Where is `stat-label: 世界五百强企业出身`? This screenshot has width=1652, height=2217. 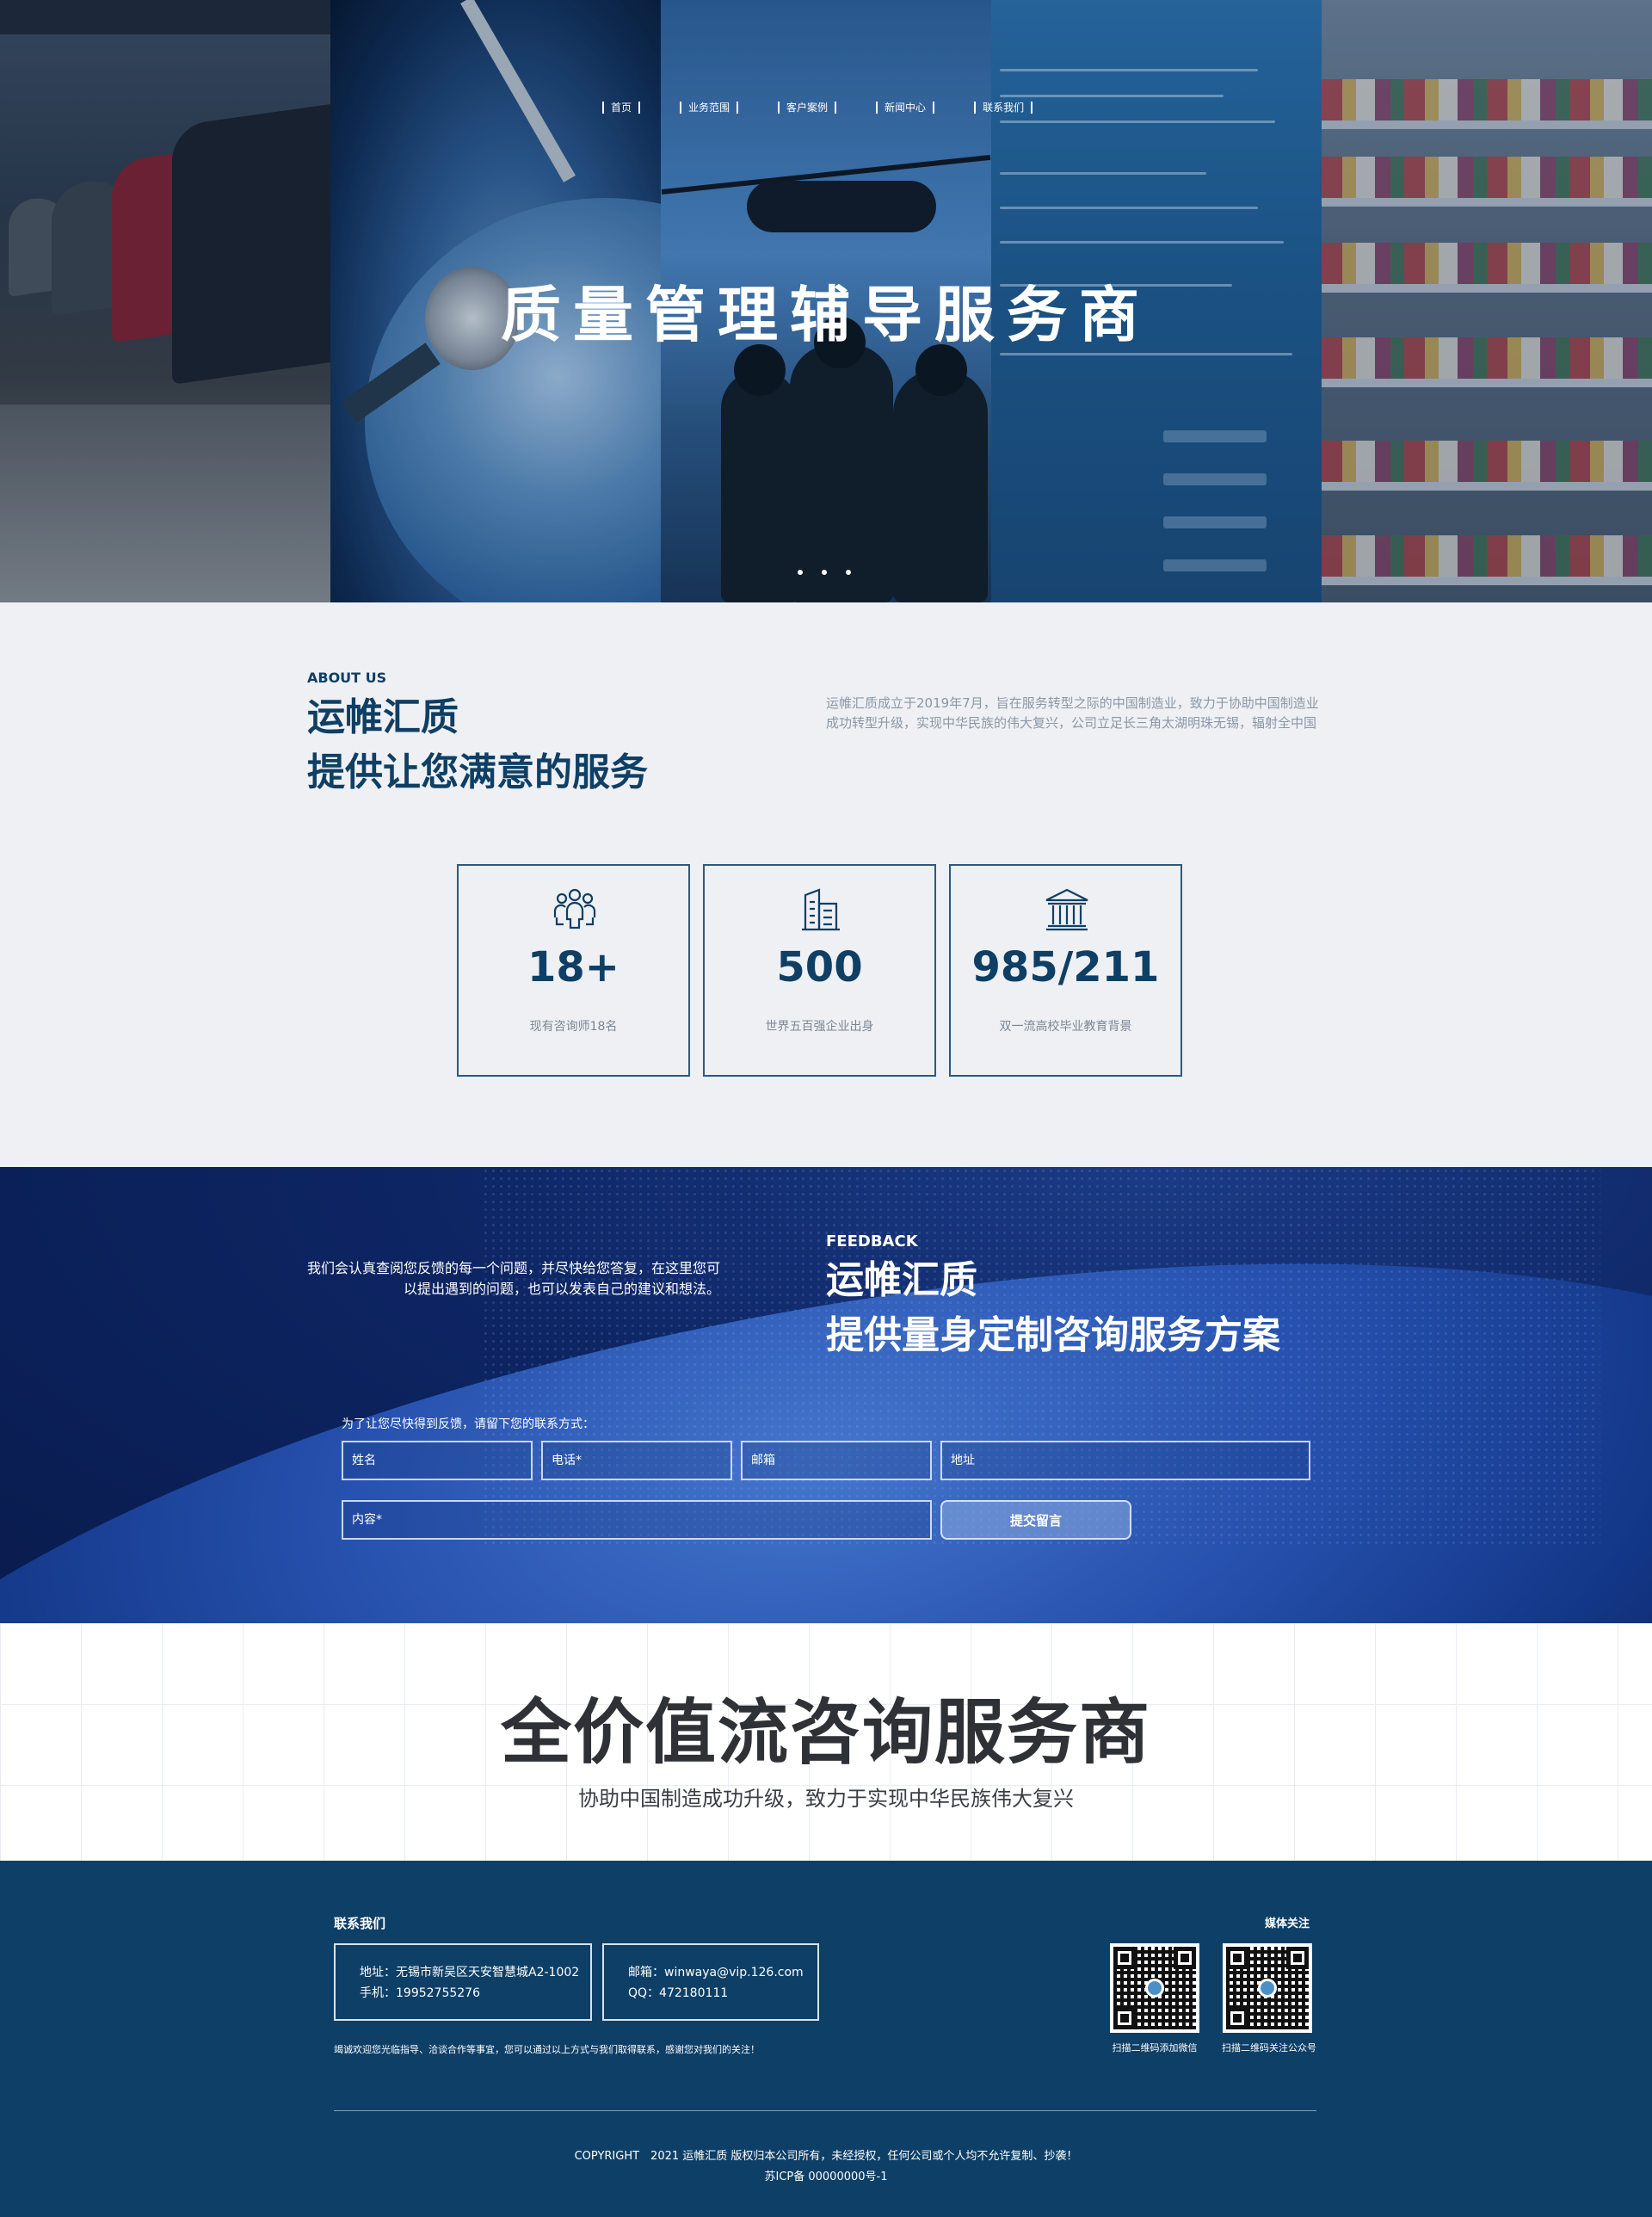 stat-label: 世界五百强企业出身 is located at coordinates (819, 1027).